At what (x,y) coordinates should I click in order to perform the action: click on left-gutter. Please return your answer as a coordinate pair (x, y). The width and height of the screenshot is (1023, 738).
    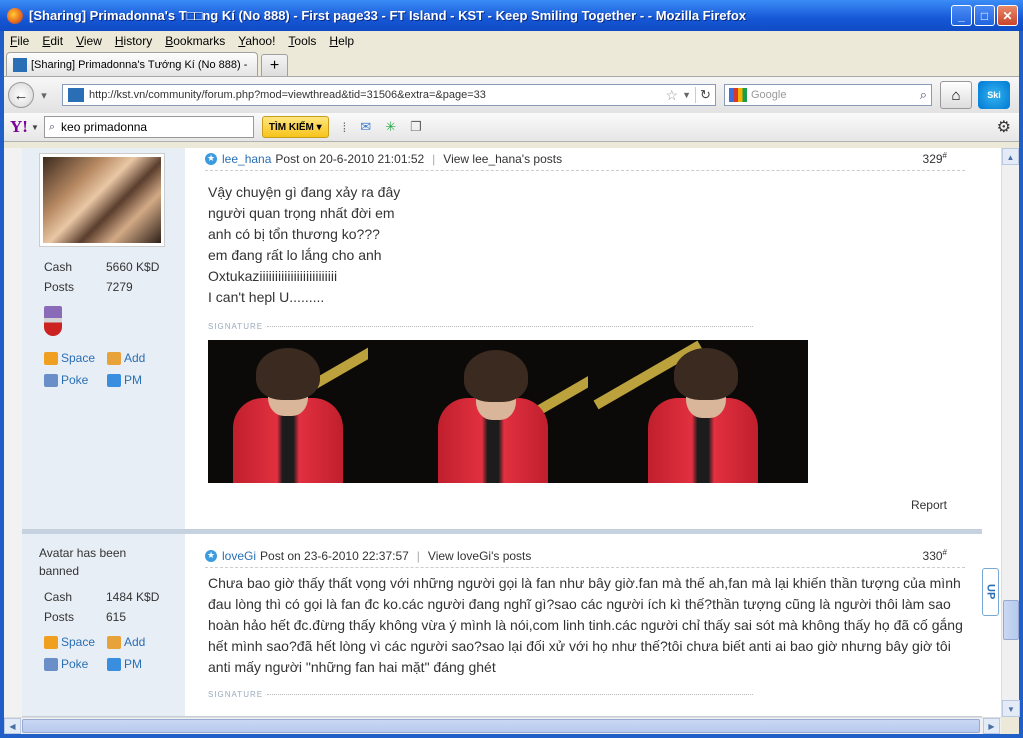
    Looking at the image, I should click on (13, 432).